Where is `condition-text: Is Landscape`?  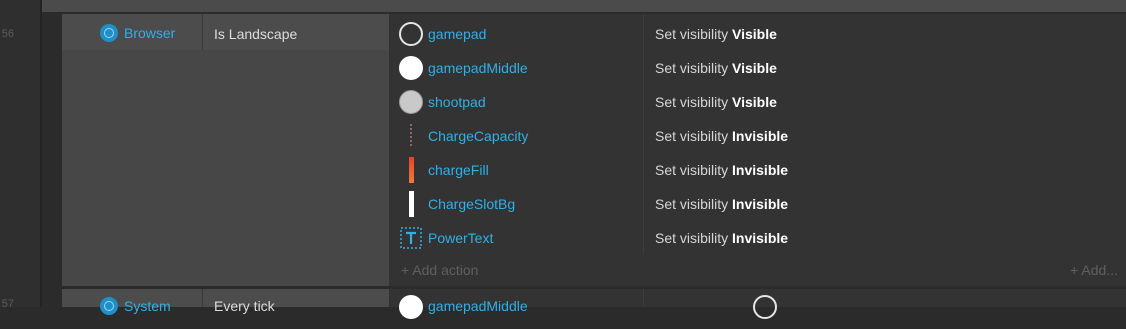
condition-text: Is Landscape is located at coordinates (255, 34).